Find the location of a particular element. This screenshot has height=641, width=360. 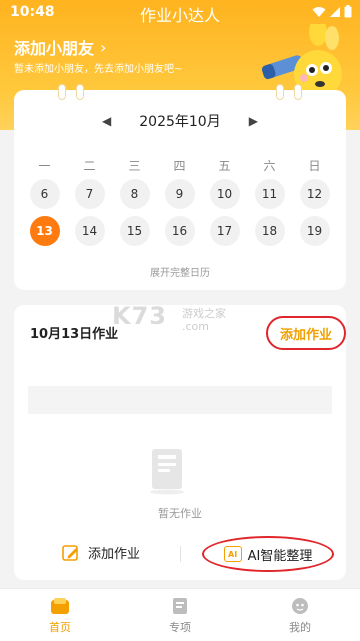

calendar-day: 16 is located at coordinates (179, 231).